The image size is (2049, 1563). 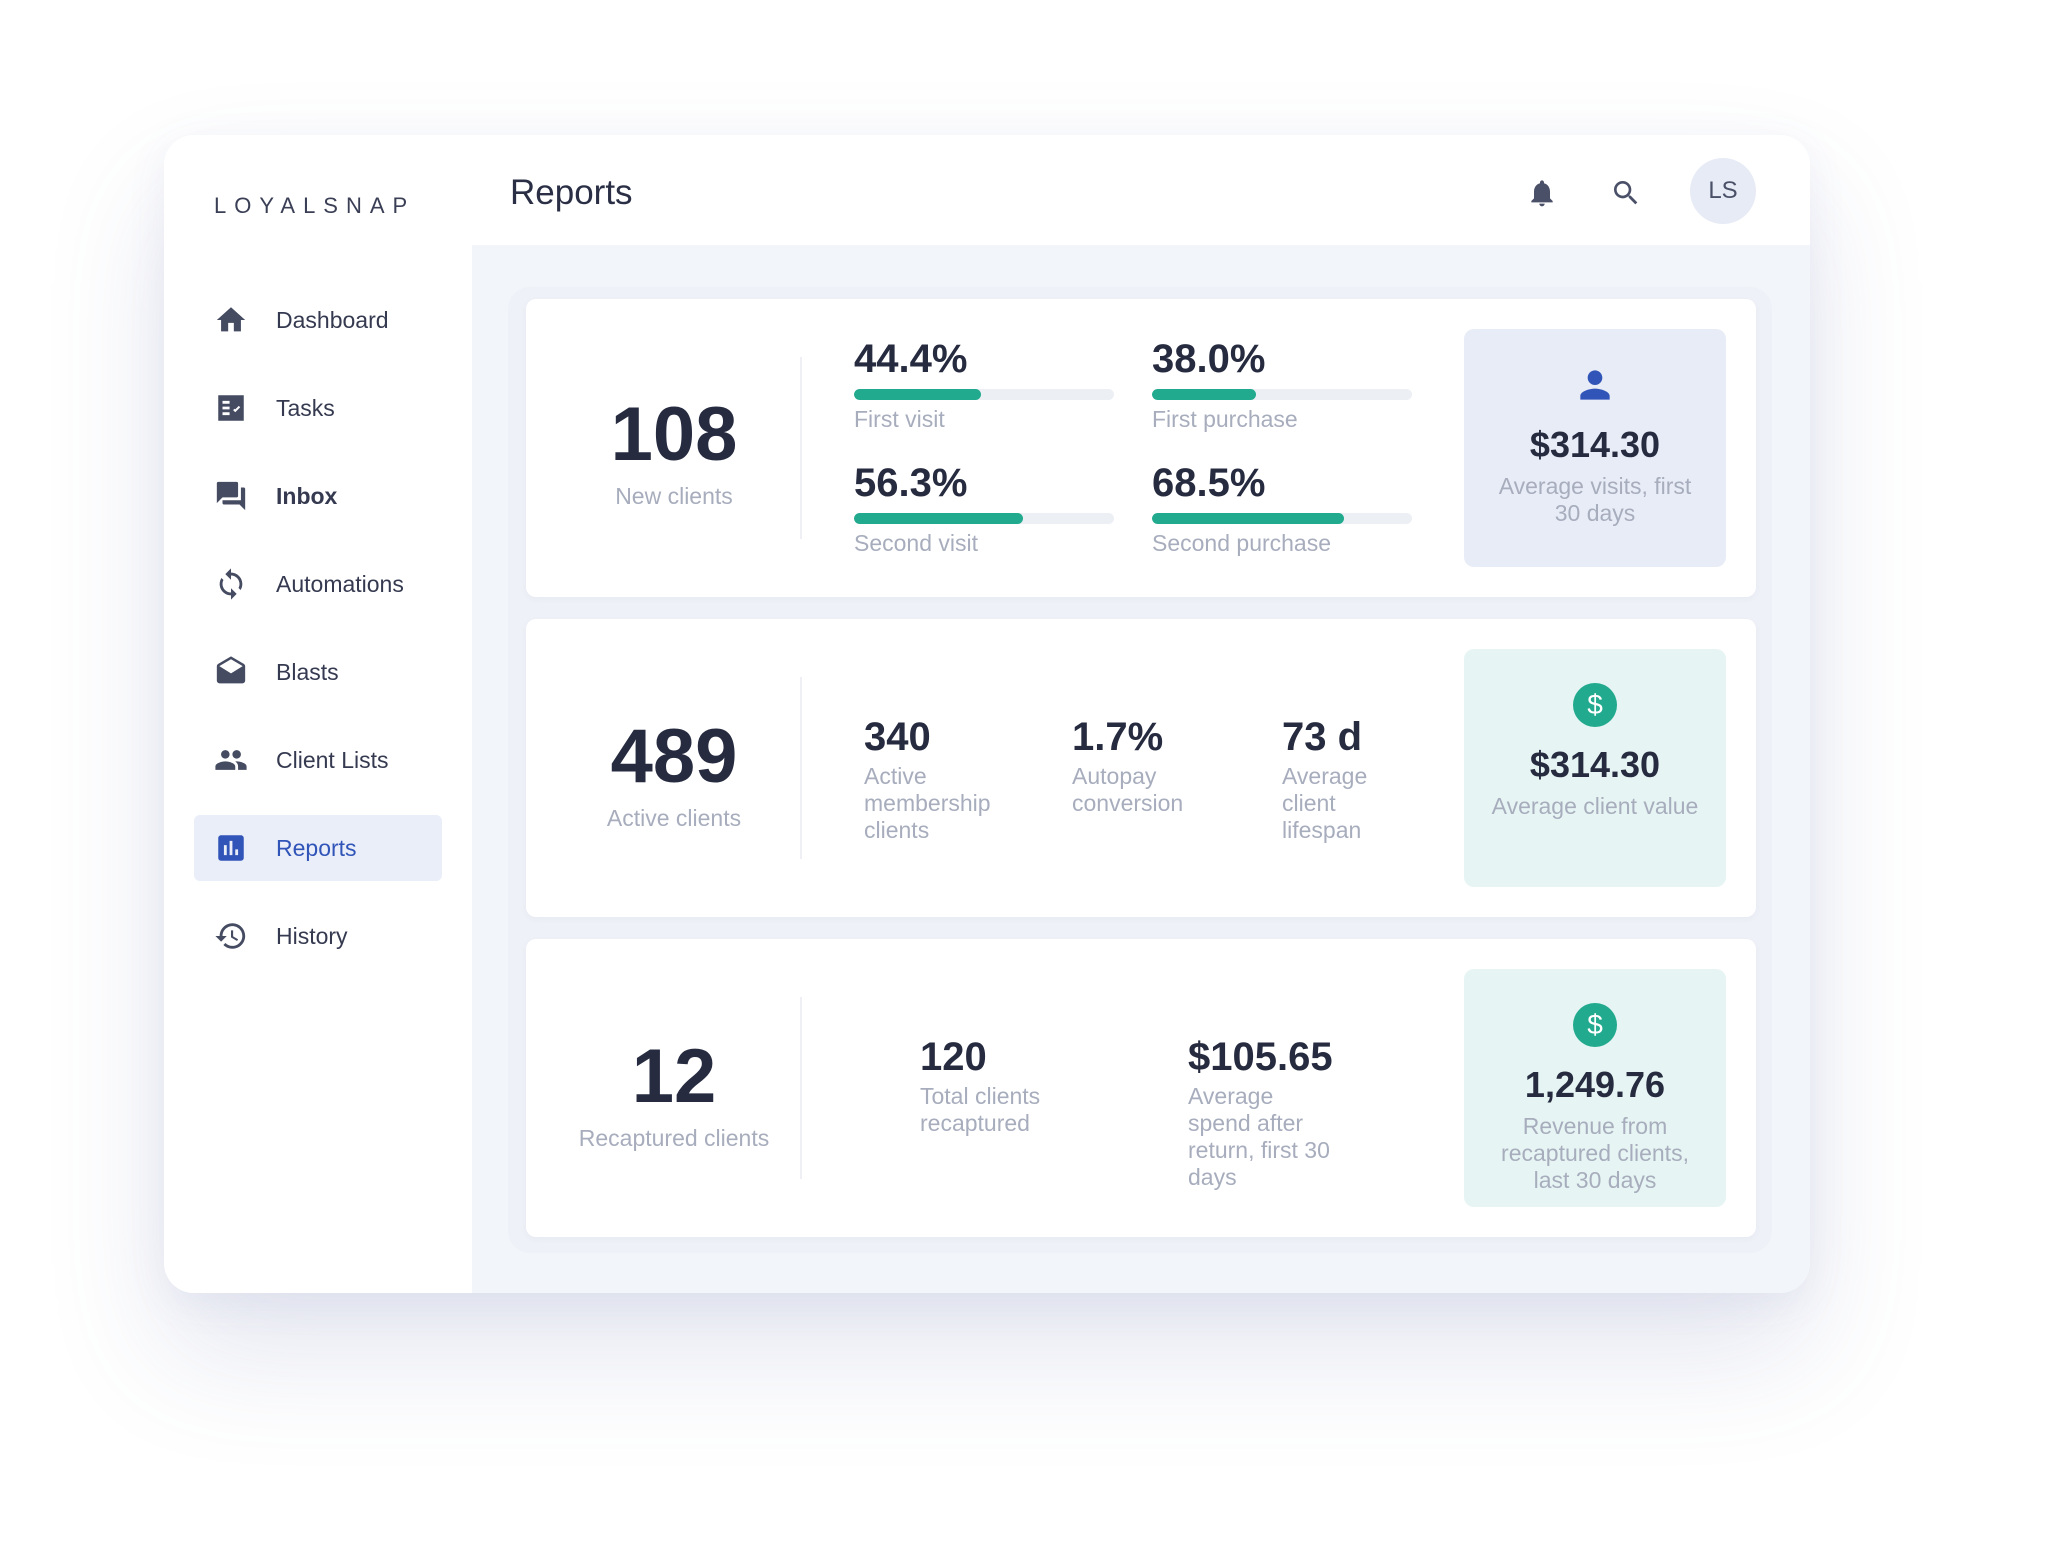 What do you see at coordinates (674, 434) in the screenshot?
I see `new-clients-value: 108` at bounding box center [674, 434].